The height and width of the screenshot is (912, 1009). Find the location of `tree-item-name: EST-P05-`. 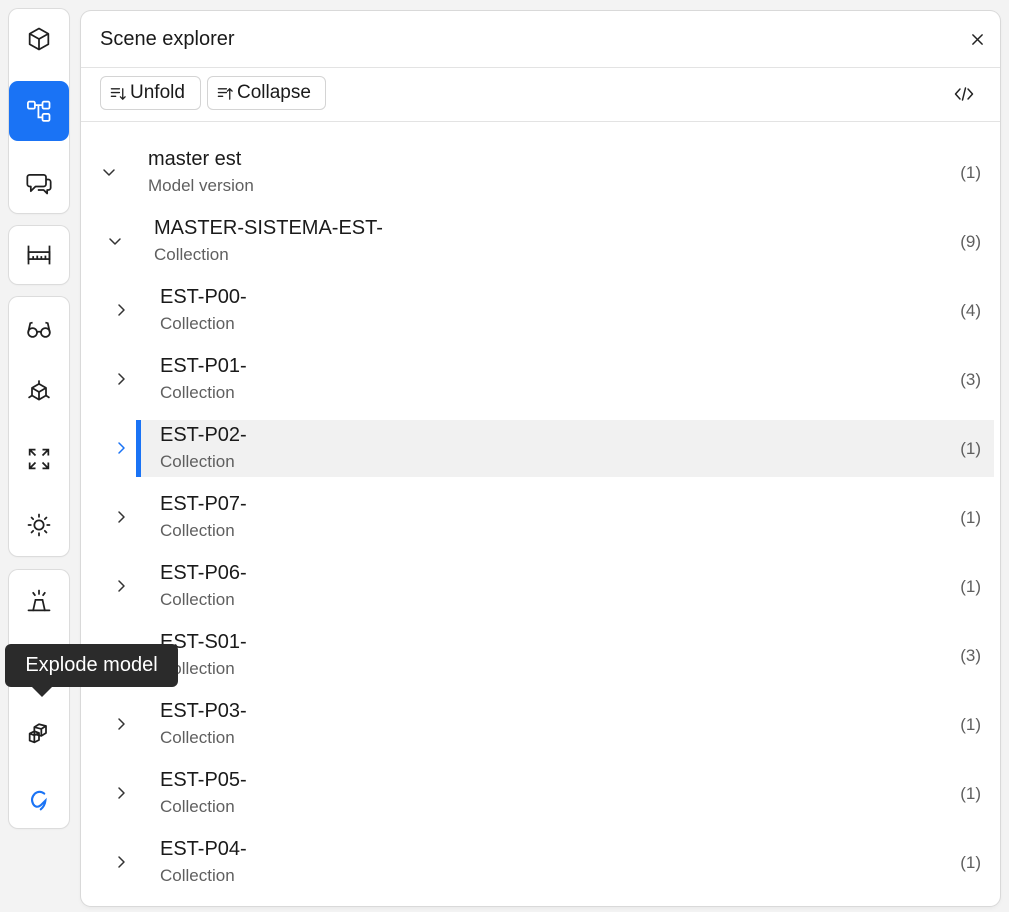

tree-item-name: EST-P05- is located at coordinates (203, 780).